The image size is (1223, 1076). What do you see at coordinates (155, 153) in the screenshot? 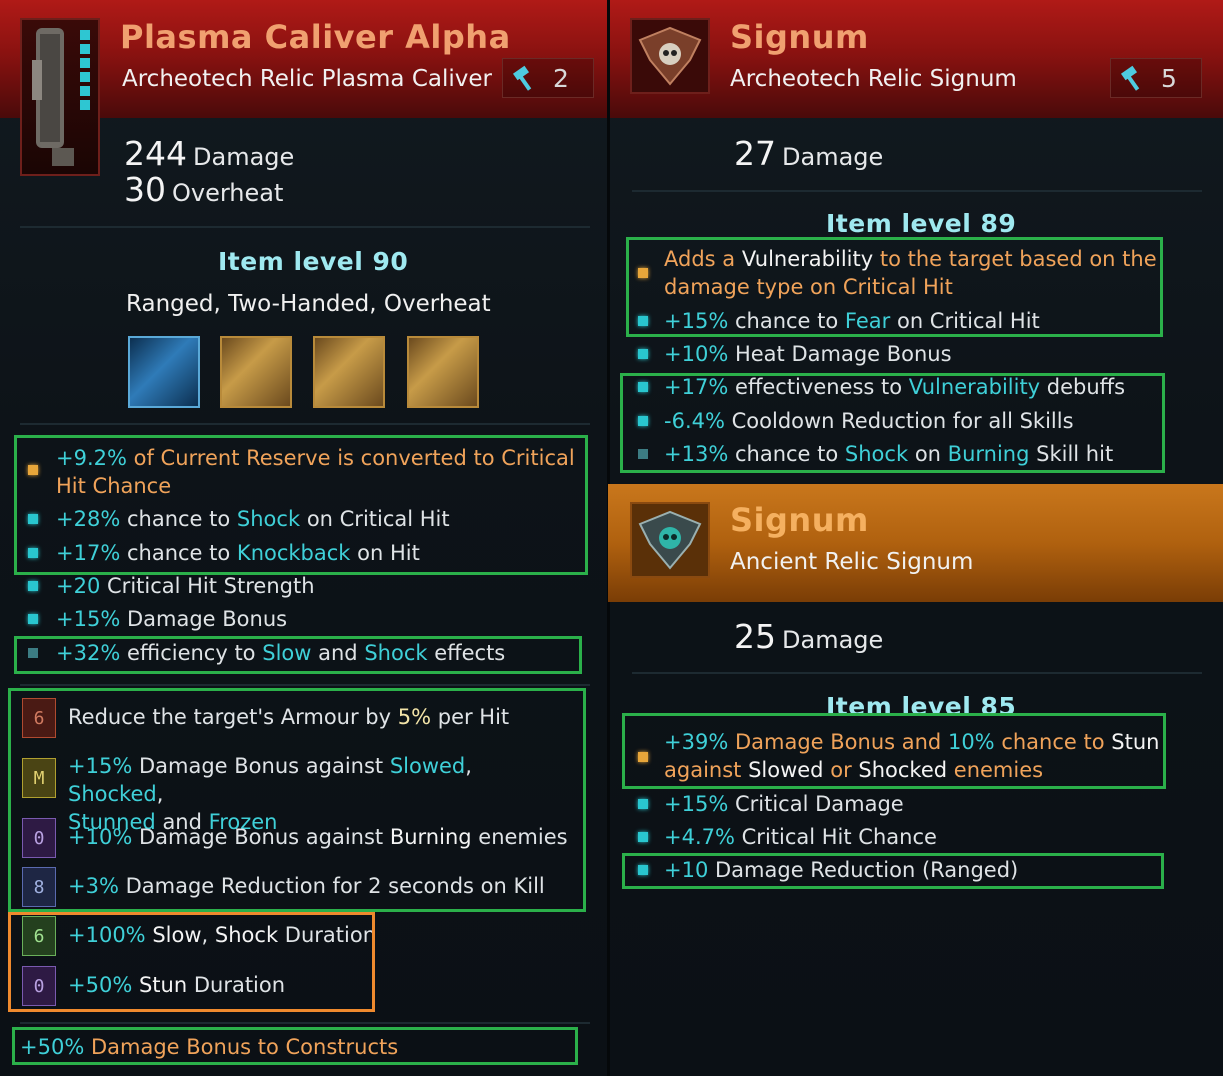
I see `damage-value: 244` at bounding box center [155, 153].